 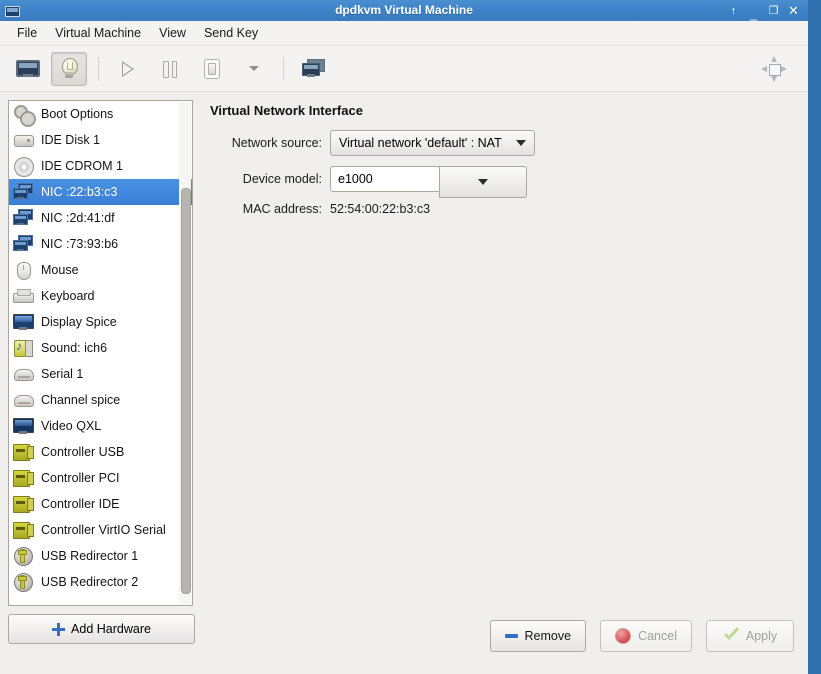 I want to click on add-hardware-button: Add Hardware, so click(x=101, y=629).